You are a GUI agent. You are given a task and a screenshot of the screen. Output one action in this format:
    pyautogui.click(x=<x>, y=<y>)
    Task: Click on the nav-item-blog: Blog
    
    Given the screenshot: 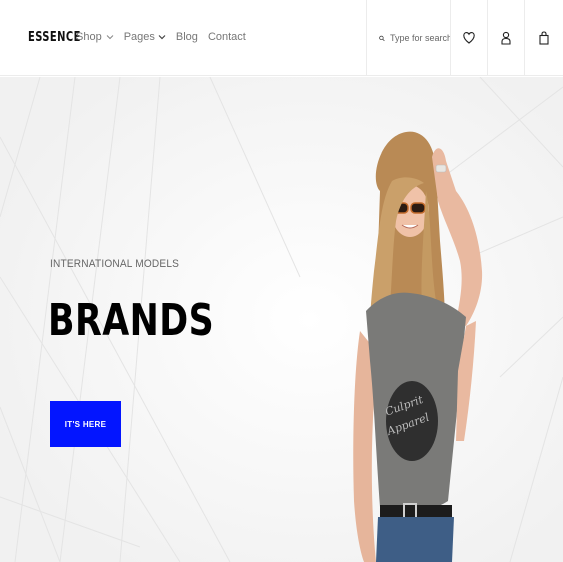 What is the action you would take?
    pyautogui.click(x=187, y=37)
    